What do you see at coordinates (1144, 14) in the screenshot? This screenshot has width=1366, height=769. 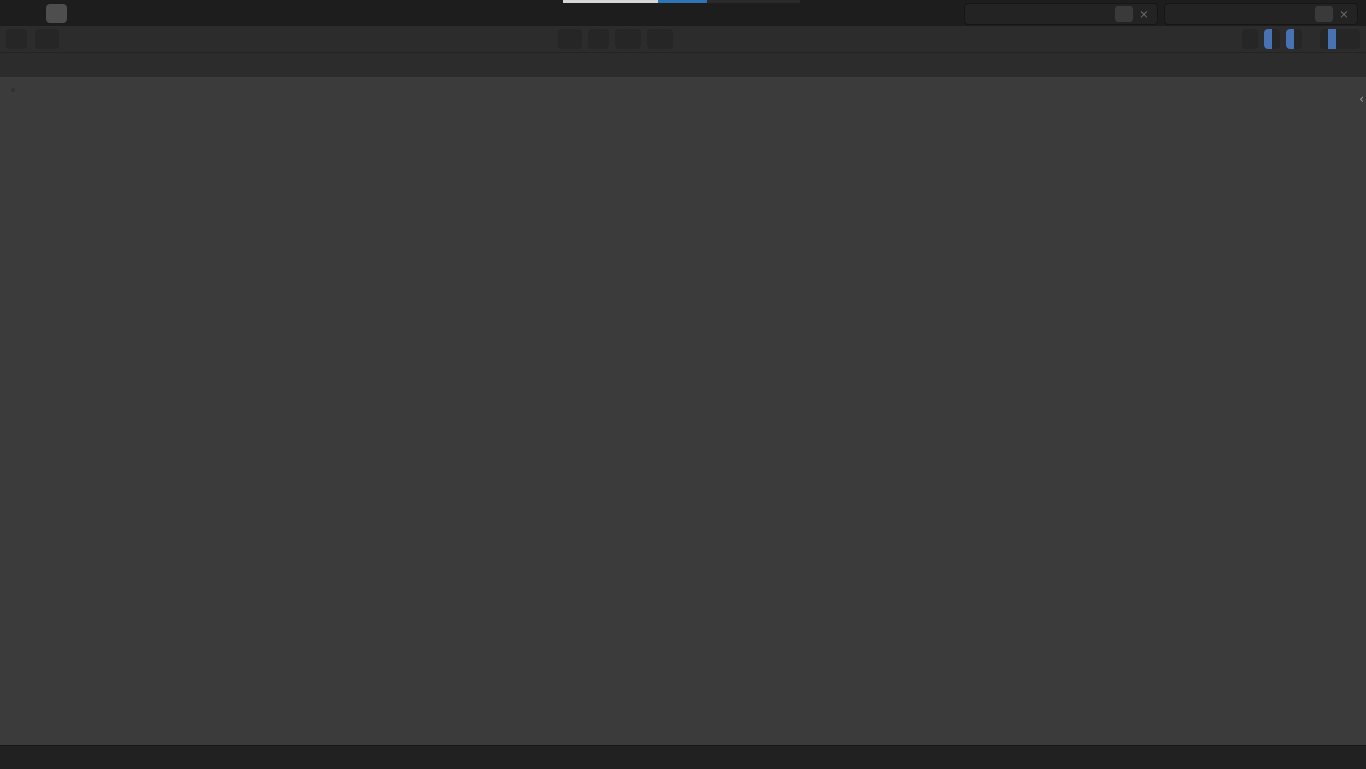 I see `unlink-scene-icon: ×` at bounding box center [1144, 14].